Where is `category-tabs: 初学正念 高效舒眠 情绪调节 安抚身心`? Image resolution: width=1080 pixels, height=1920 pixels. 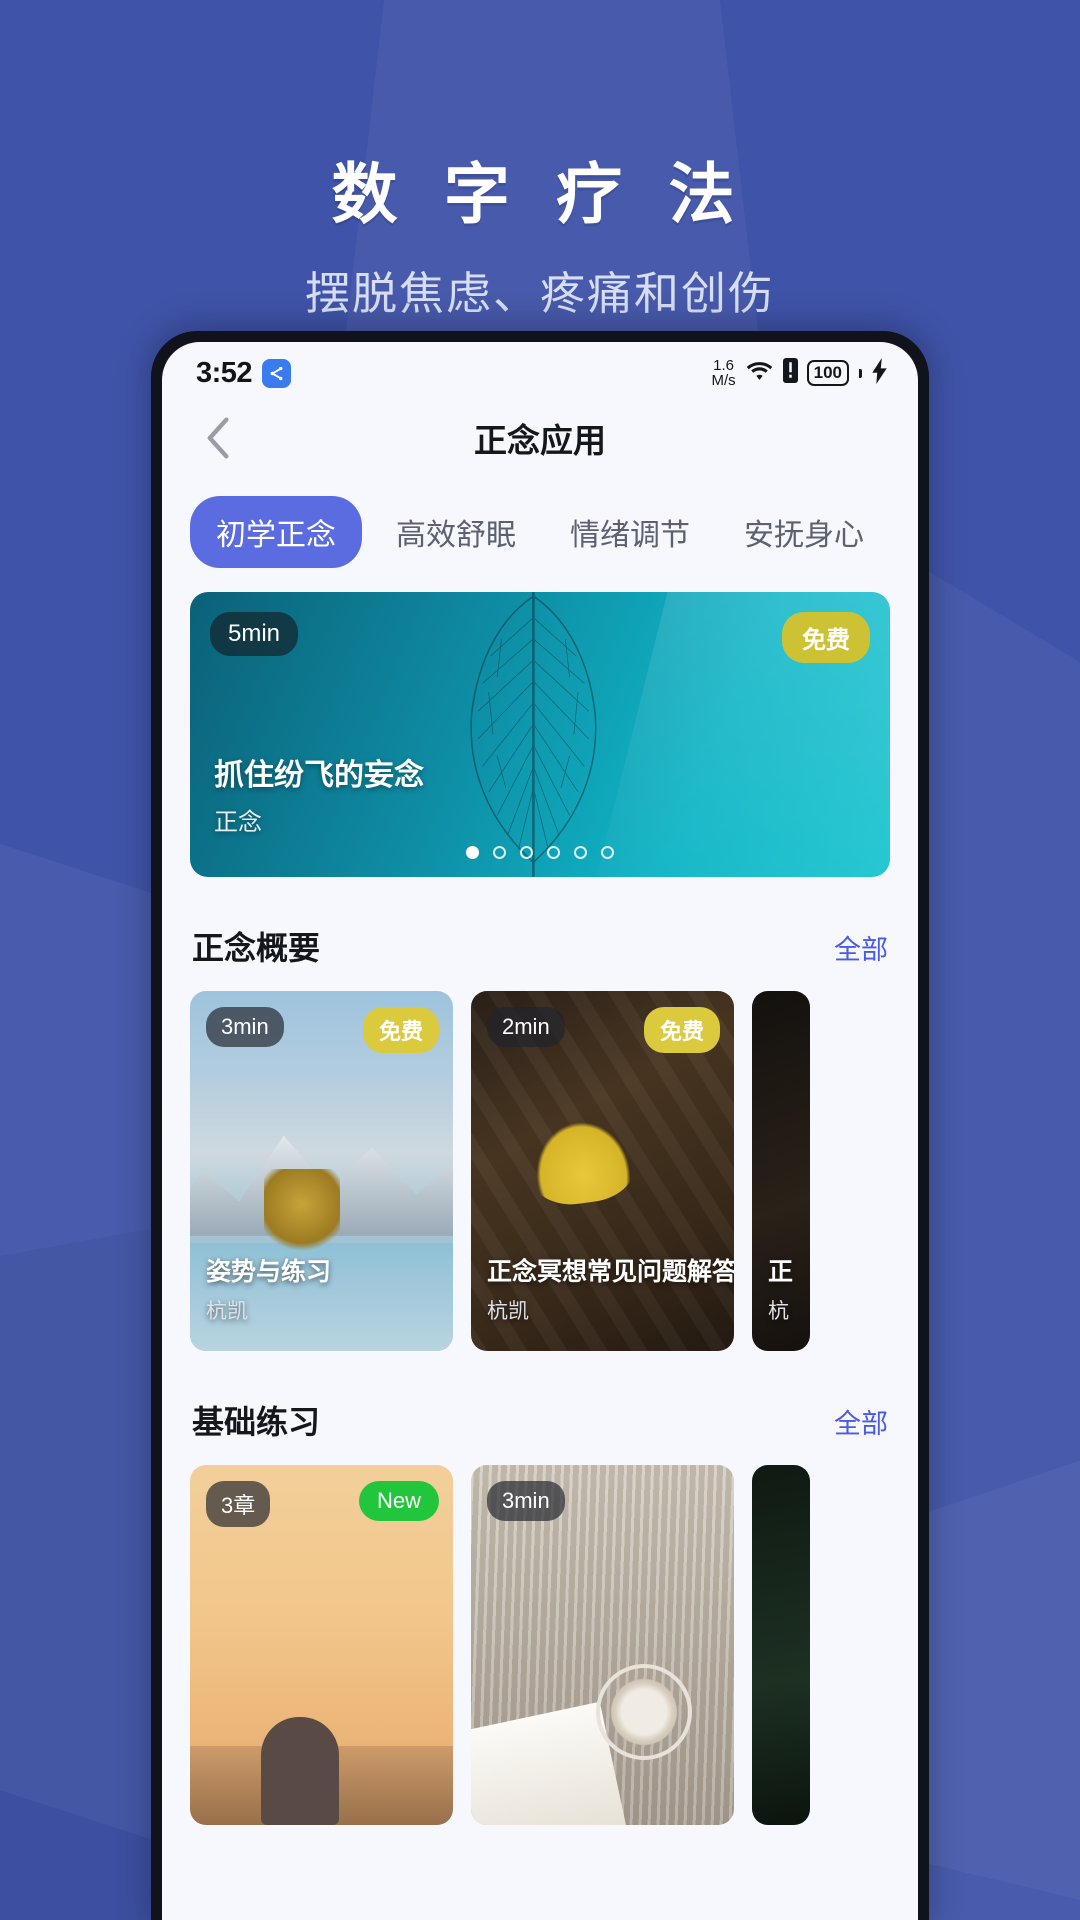 category-tabs: 初学正念 高效舒眠 情绪调节 安抚身心 is located at coordinates (540, 532).